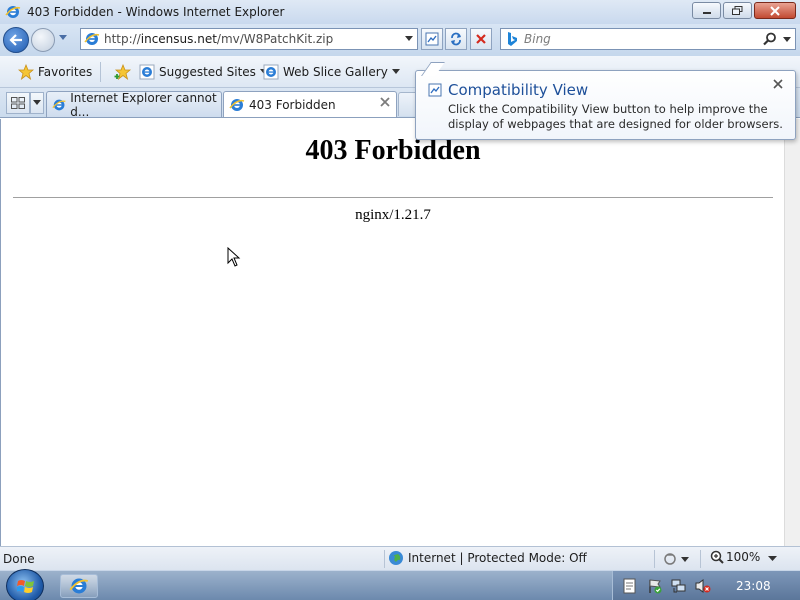 This screenshot has width=800, height=600. Describe the element at coordinates (335, 72) in the screenshot. I see `web-slice-gallery-label: Web Slice Gallery` at that location.